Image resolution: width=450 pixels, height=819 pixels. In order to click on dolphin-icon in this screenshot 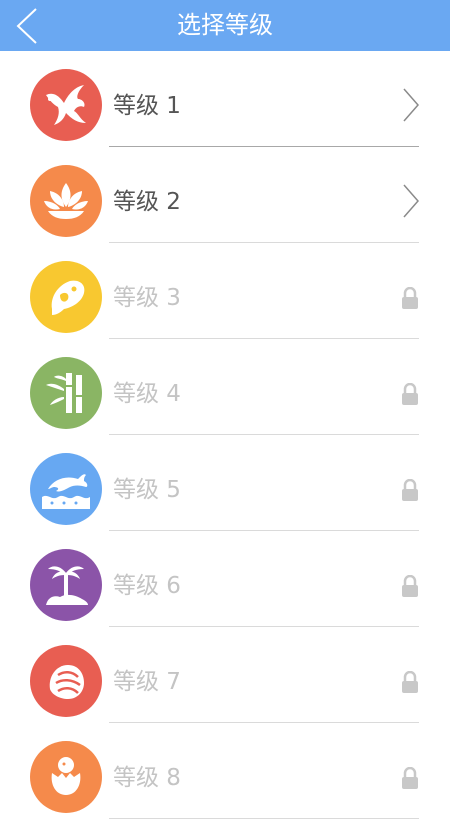, I will do `click(66, 491)`.